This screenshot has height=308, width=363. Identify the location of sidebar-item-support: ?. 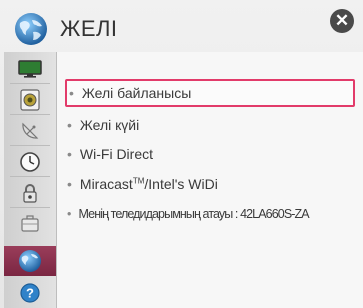
(30, 293).